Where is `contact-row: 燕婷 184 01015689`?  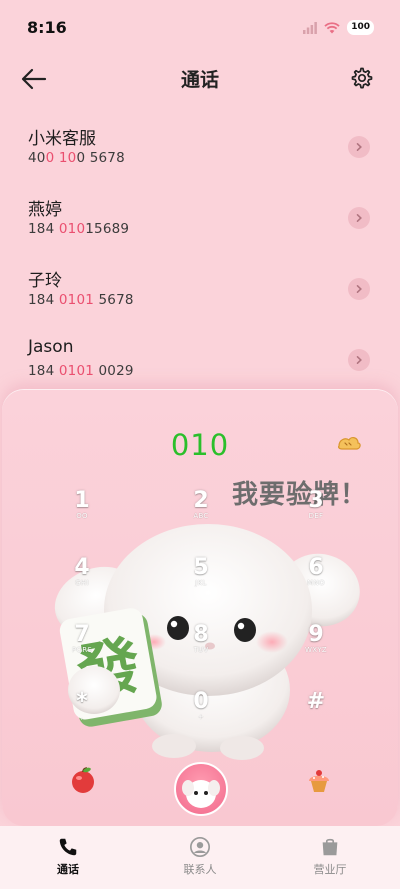
contact-row: 燕婷 184 01015689 is located at coordinates (200, 218).